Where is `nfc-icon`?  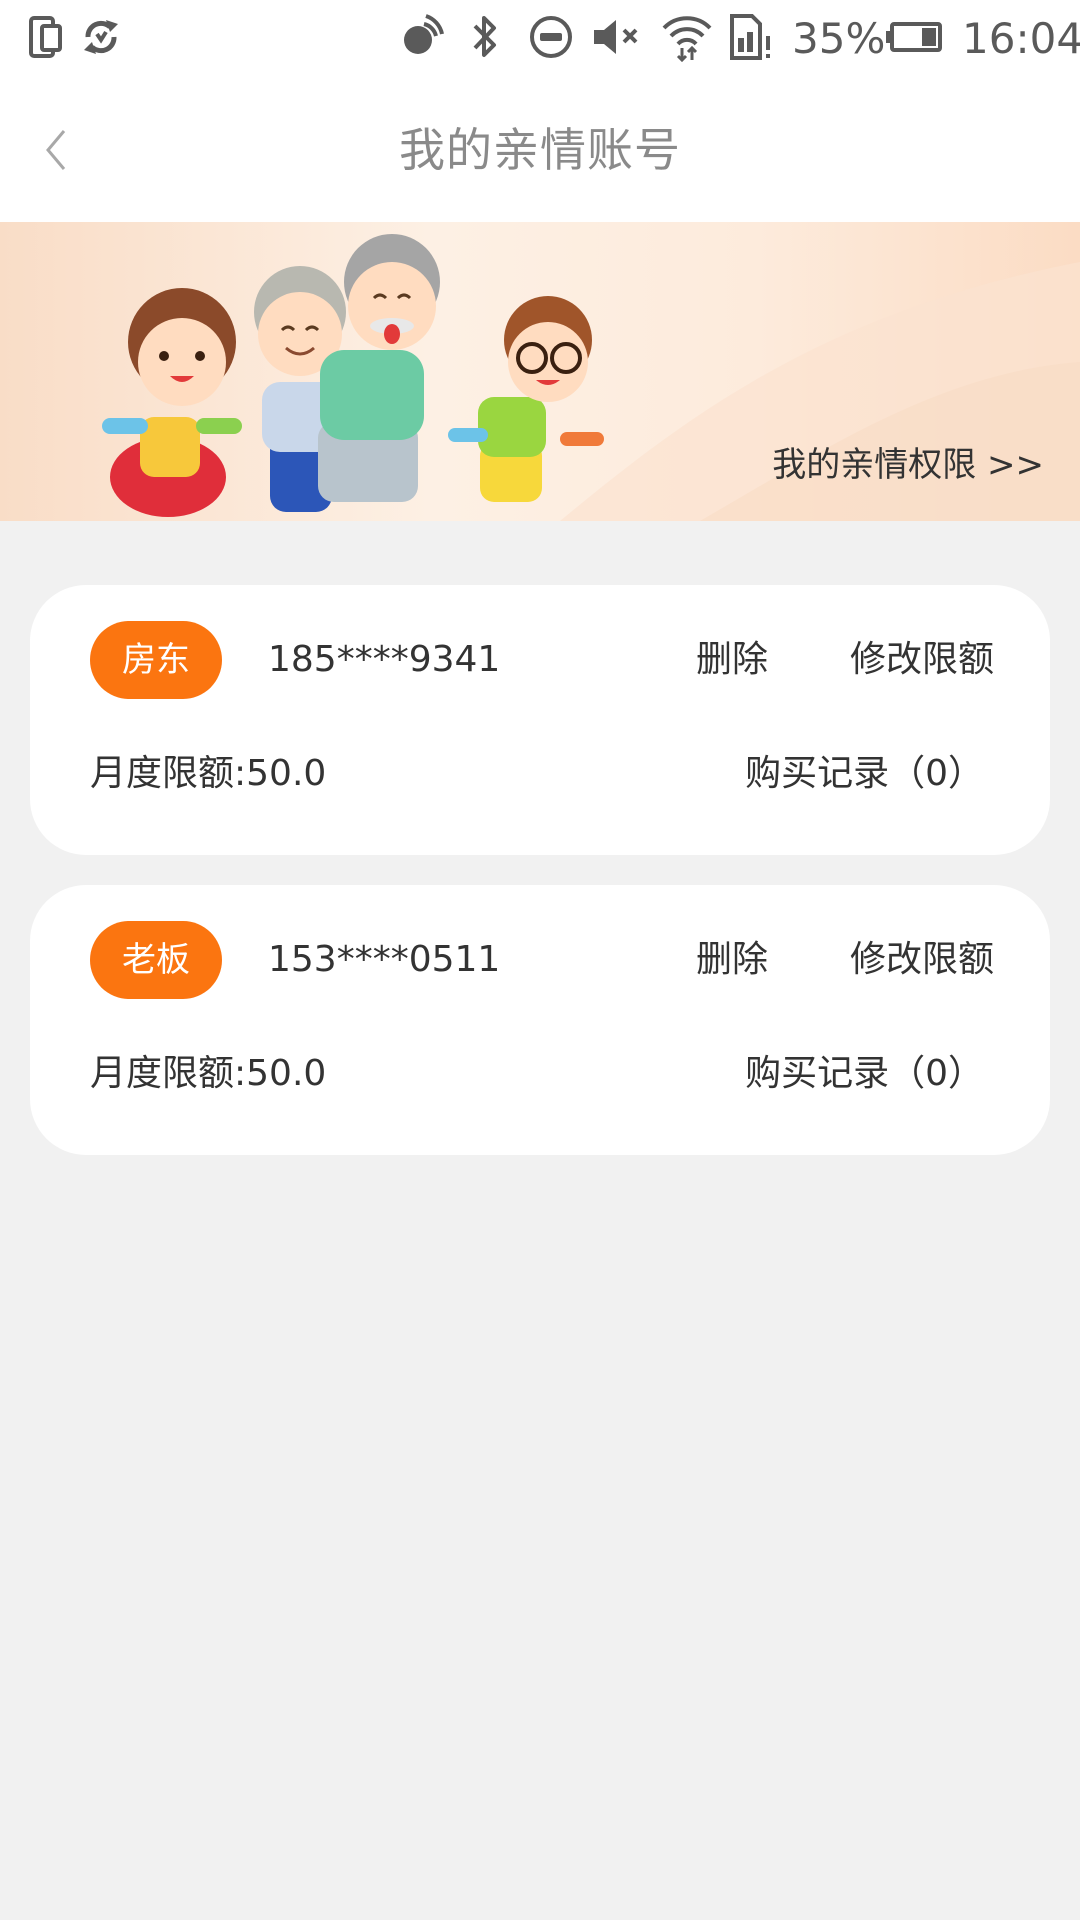
nfc-icon is located at coordinates (424, 34).